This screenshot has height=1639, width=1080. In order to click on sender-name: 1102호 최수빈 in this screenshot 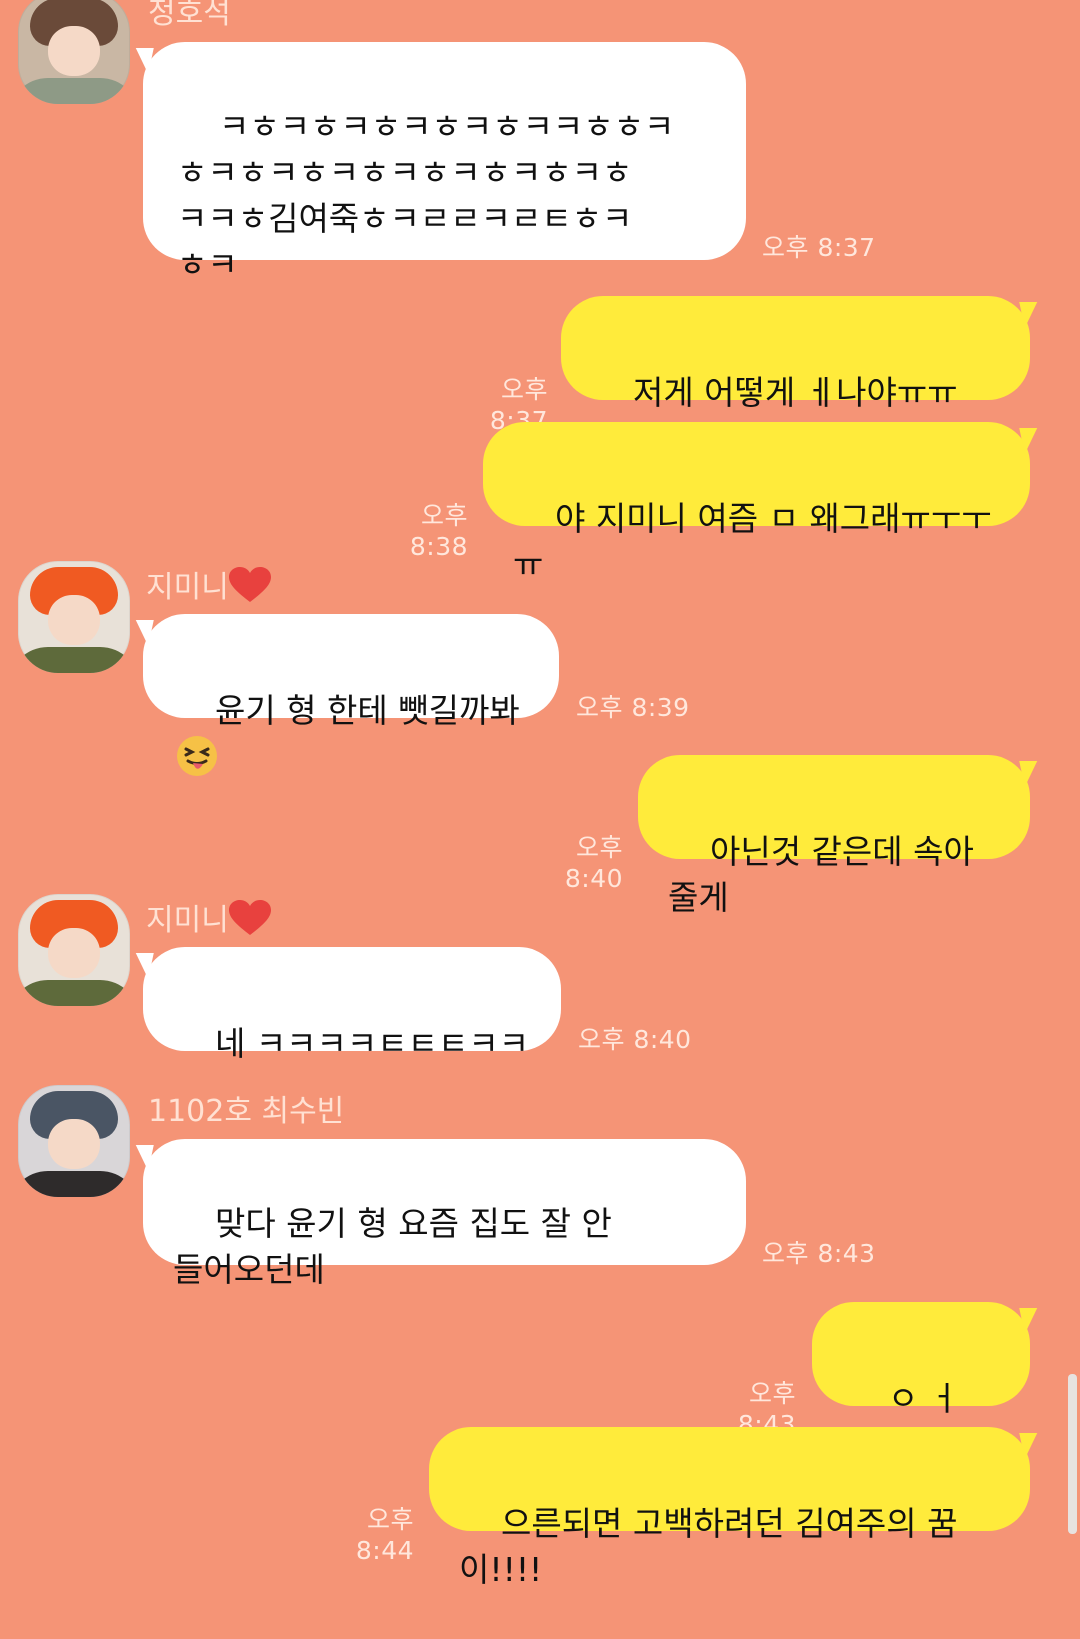, I will do `click(246, 1111)`.